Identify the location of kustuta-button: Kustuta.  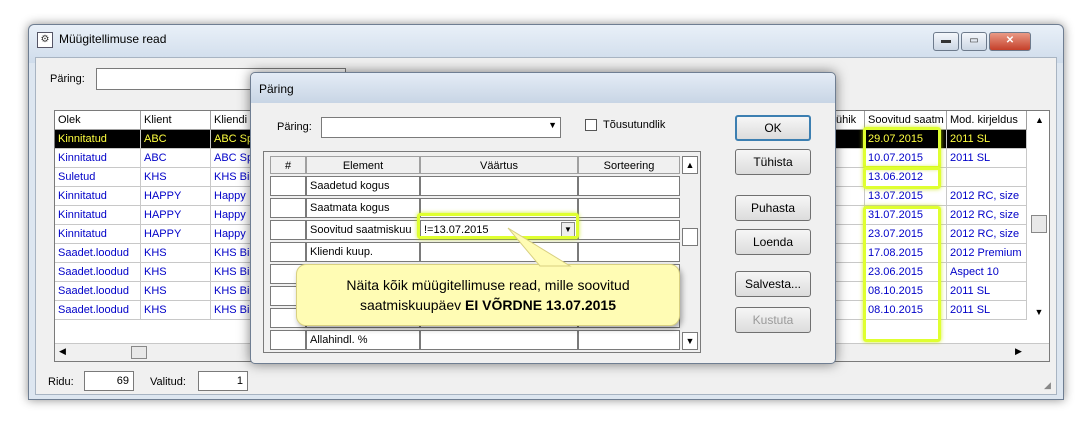
(773, 320).